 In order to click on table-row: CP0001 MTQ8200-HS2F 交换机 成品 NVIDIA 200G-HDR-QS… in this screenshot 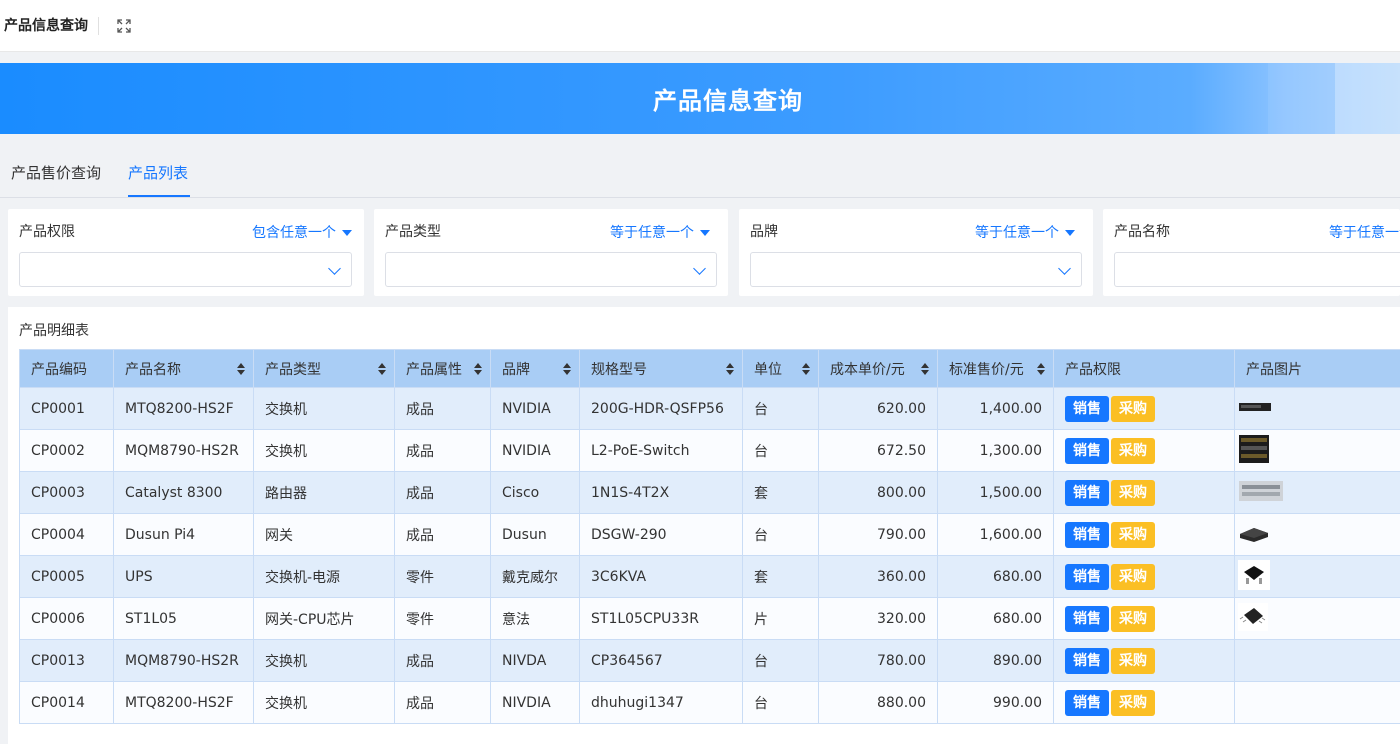, I will do `click(709, 408)`.